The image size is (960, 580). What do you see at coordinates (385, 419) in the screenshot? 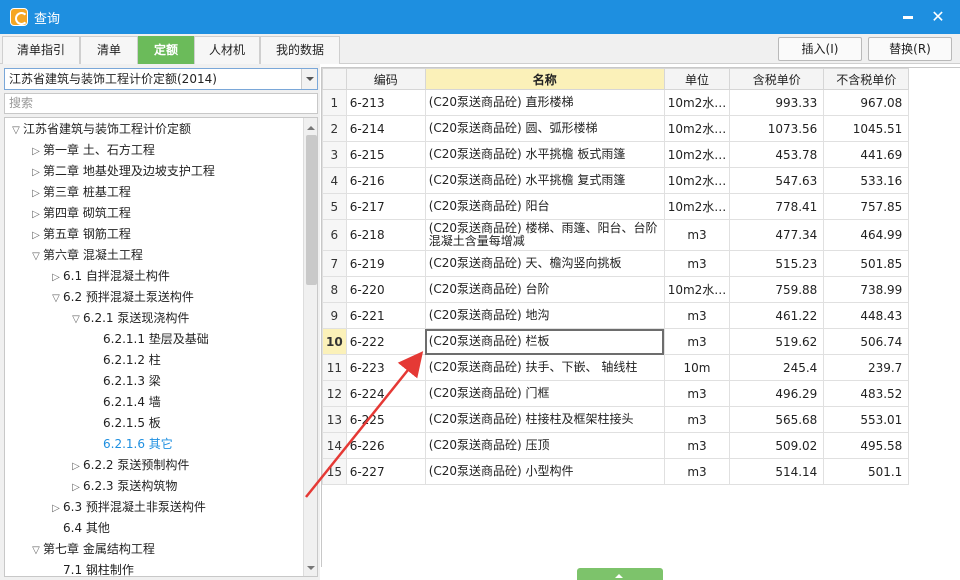
I see `cell-code: 6-225` at bounding box center [385, 419].